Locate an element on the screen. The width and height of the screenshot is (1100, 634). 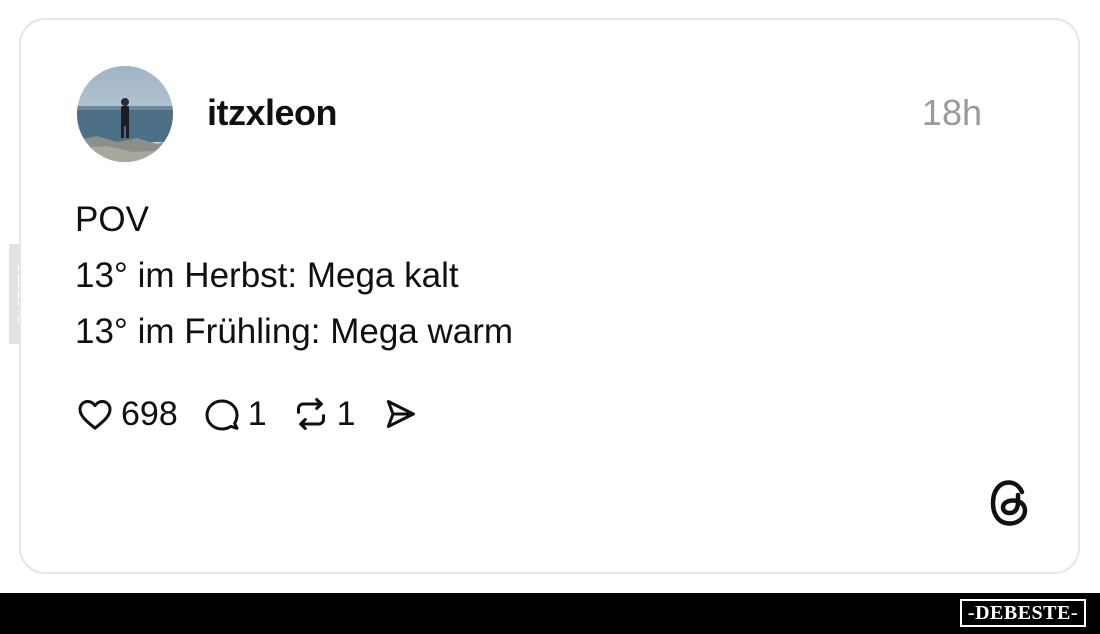
footer-bar: -DEBESTE- is located at coordinates (550, 613).